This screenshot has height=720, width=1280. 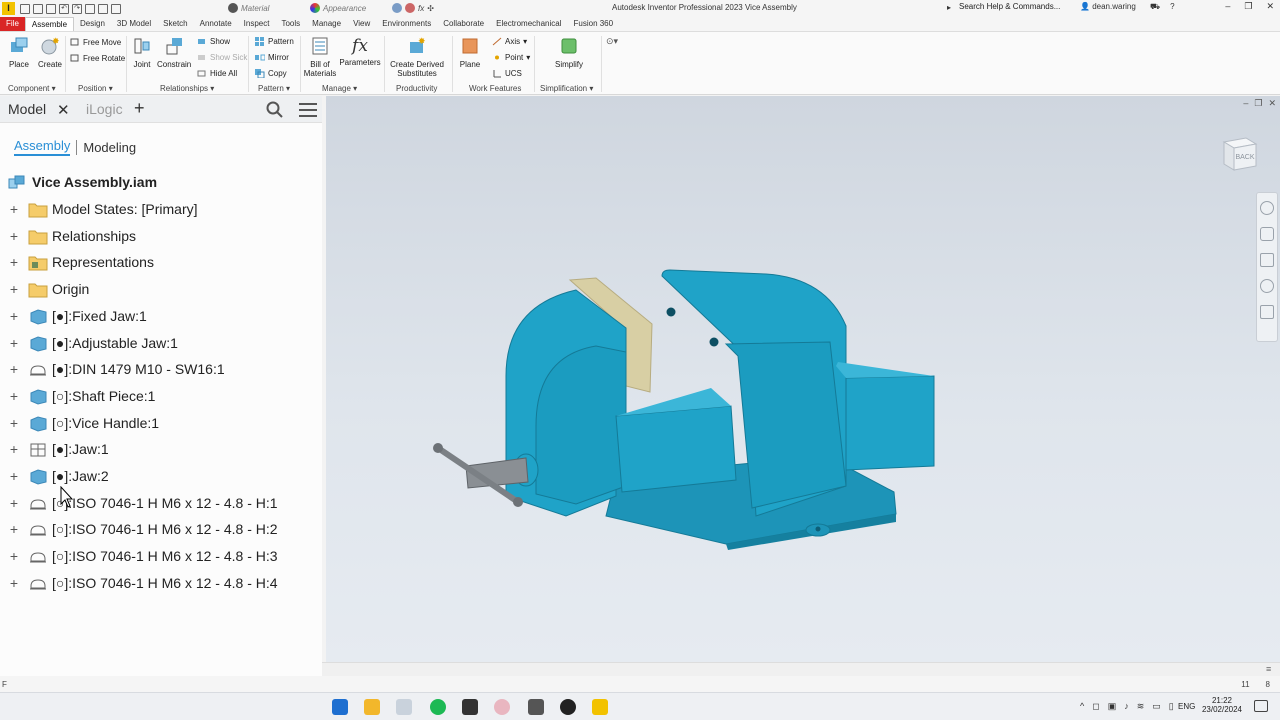 What do you see at coordinates (1095, 706) in the screenshot?
I see `tray-camera-icon: ◻` at bounding box center [1095, 706].